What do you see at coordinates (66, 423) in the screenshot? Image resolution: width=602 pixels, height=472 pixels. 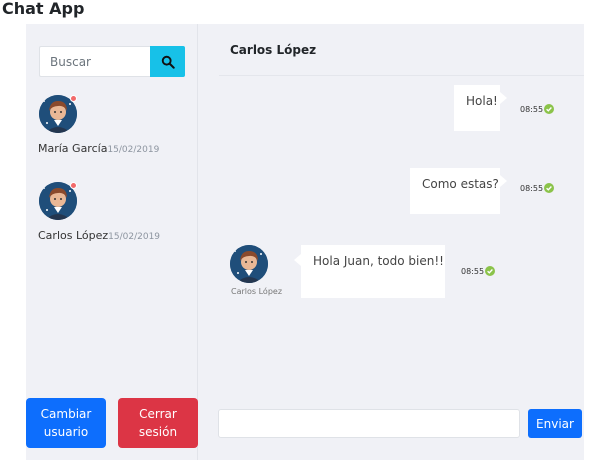 I see `change-user-button: Cambiar usuario` at bounding box center [66, 423].